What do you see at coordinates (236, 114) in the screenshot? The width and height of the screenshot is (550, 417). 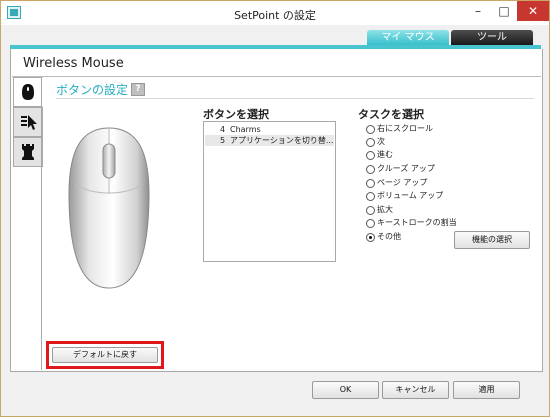 I see `button-select-label: ボタンを選択` at bounding box center [236, 114].